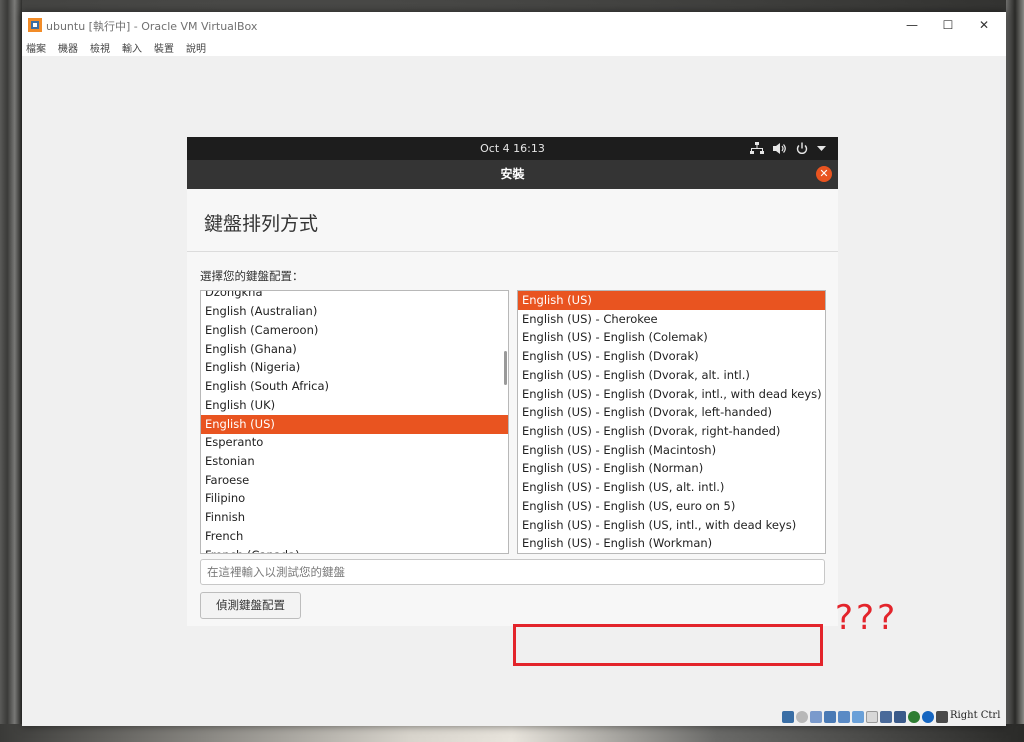 The height and width of the screenshot is (742, 1024). What do you see at coordinates (671, 468) in the screenshot?
I see `list-item: English (US) - English (Norman)` at bounding box center [671, 468].